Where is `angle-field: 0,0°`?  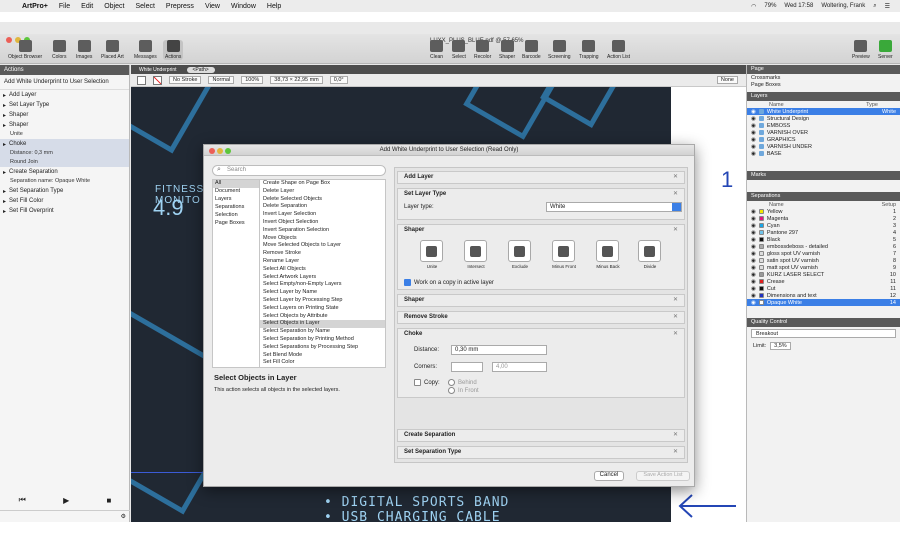 angle-field: 0,0° is located at coordinates (338, 80).